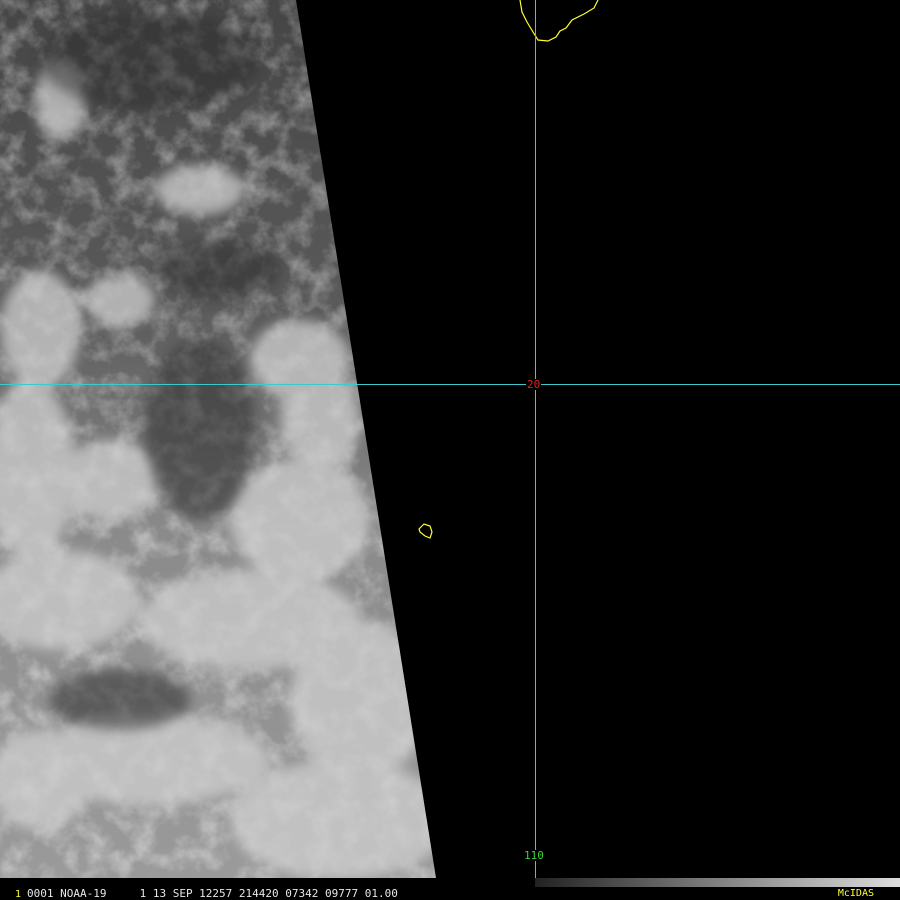 The height and width of the screenshot is (900, 900). What do you see at coordinates (18, 894) in the screenshot?
I see `frame-number: 1` at bounding box center [18, 894].